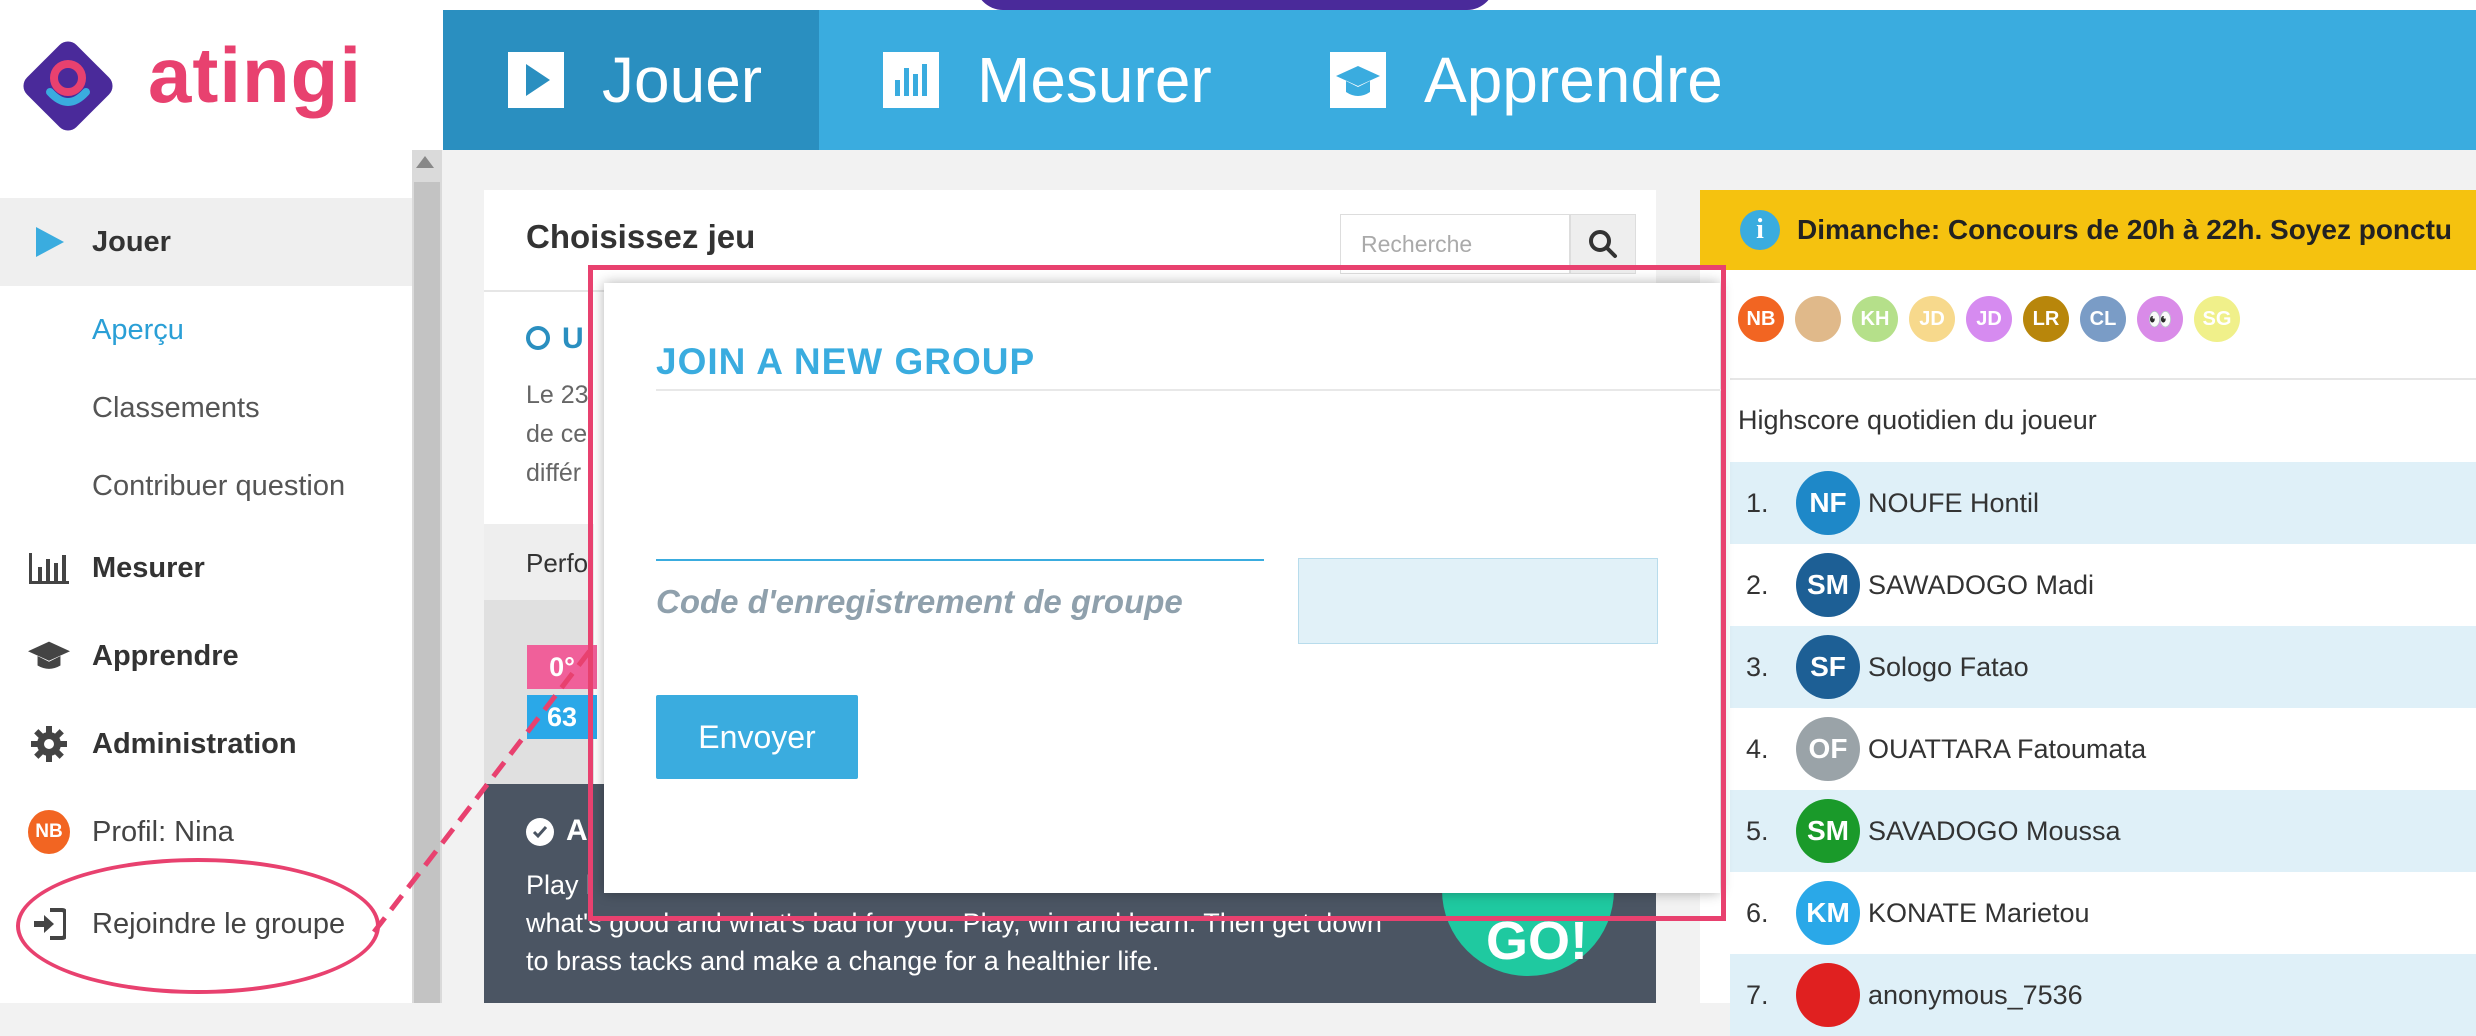 The image size is (2476, 1036). What do you see at coordinates (2103, 319) in the screenshot?
I see `user-avatar: CL` at bounding box center [2103, 319].